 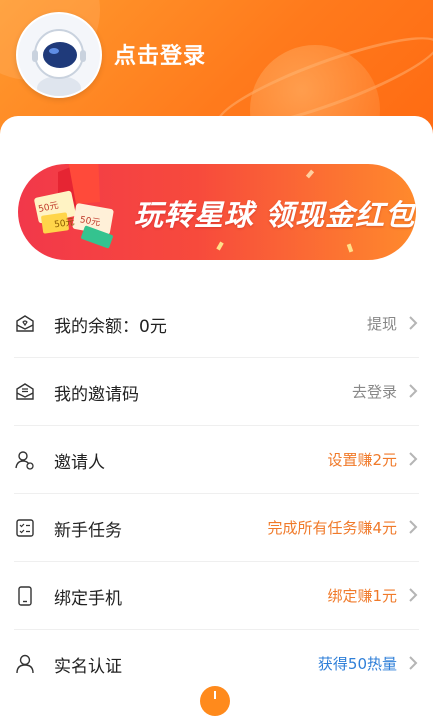 What do you see at coordinates (216, 324) in the screenshot?
I see `menu-item-balance: 我的余额：0元 提现` at bounding box center [216, 324].